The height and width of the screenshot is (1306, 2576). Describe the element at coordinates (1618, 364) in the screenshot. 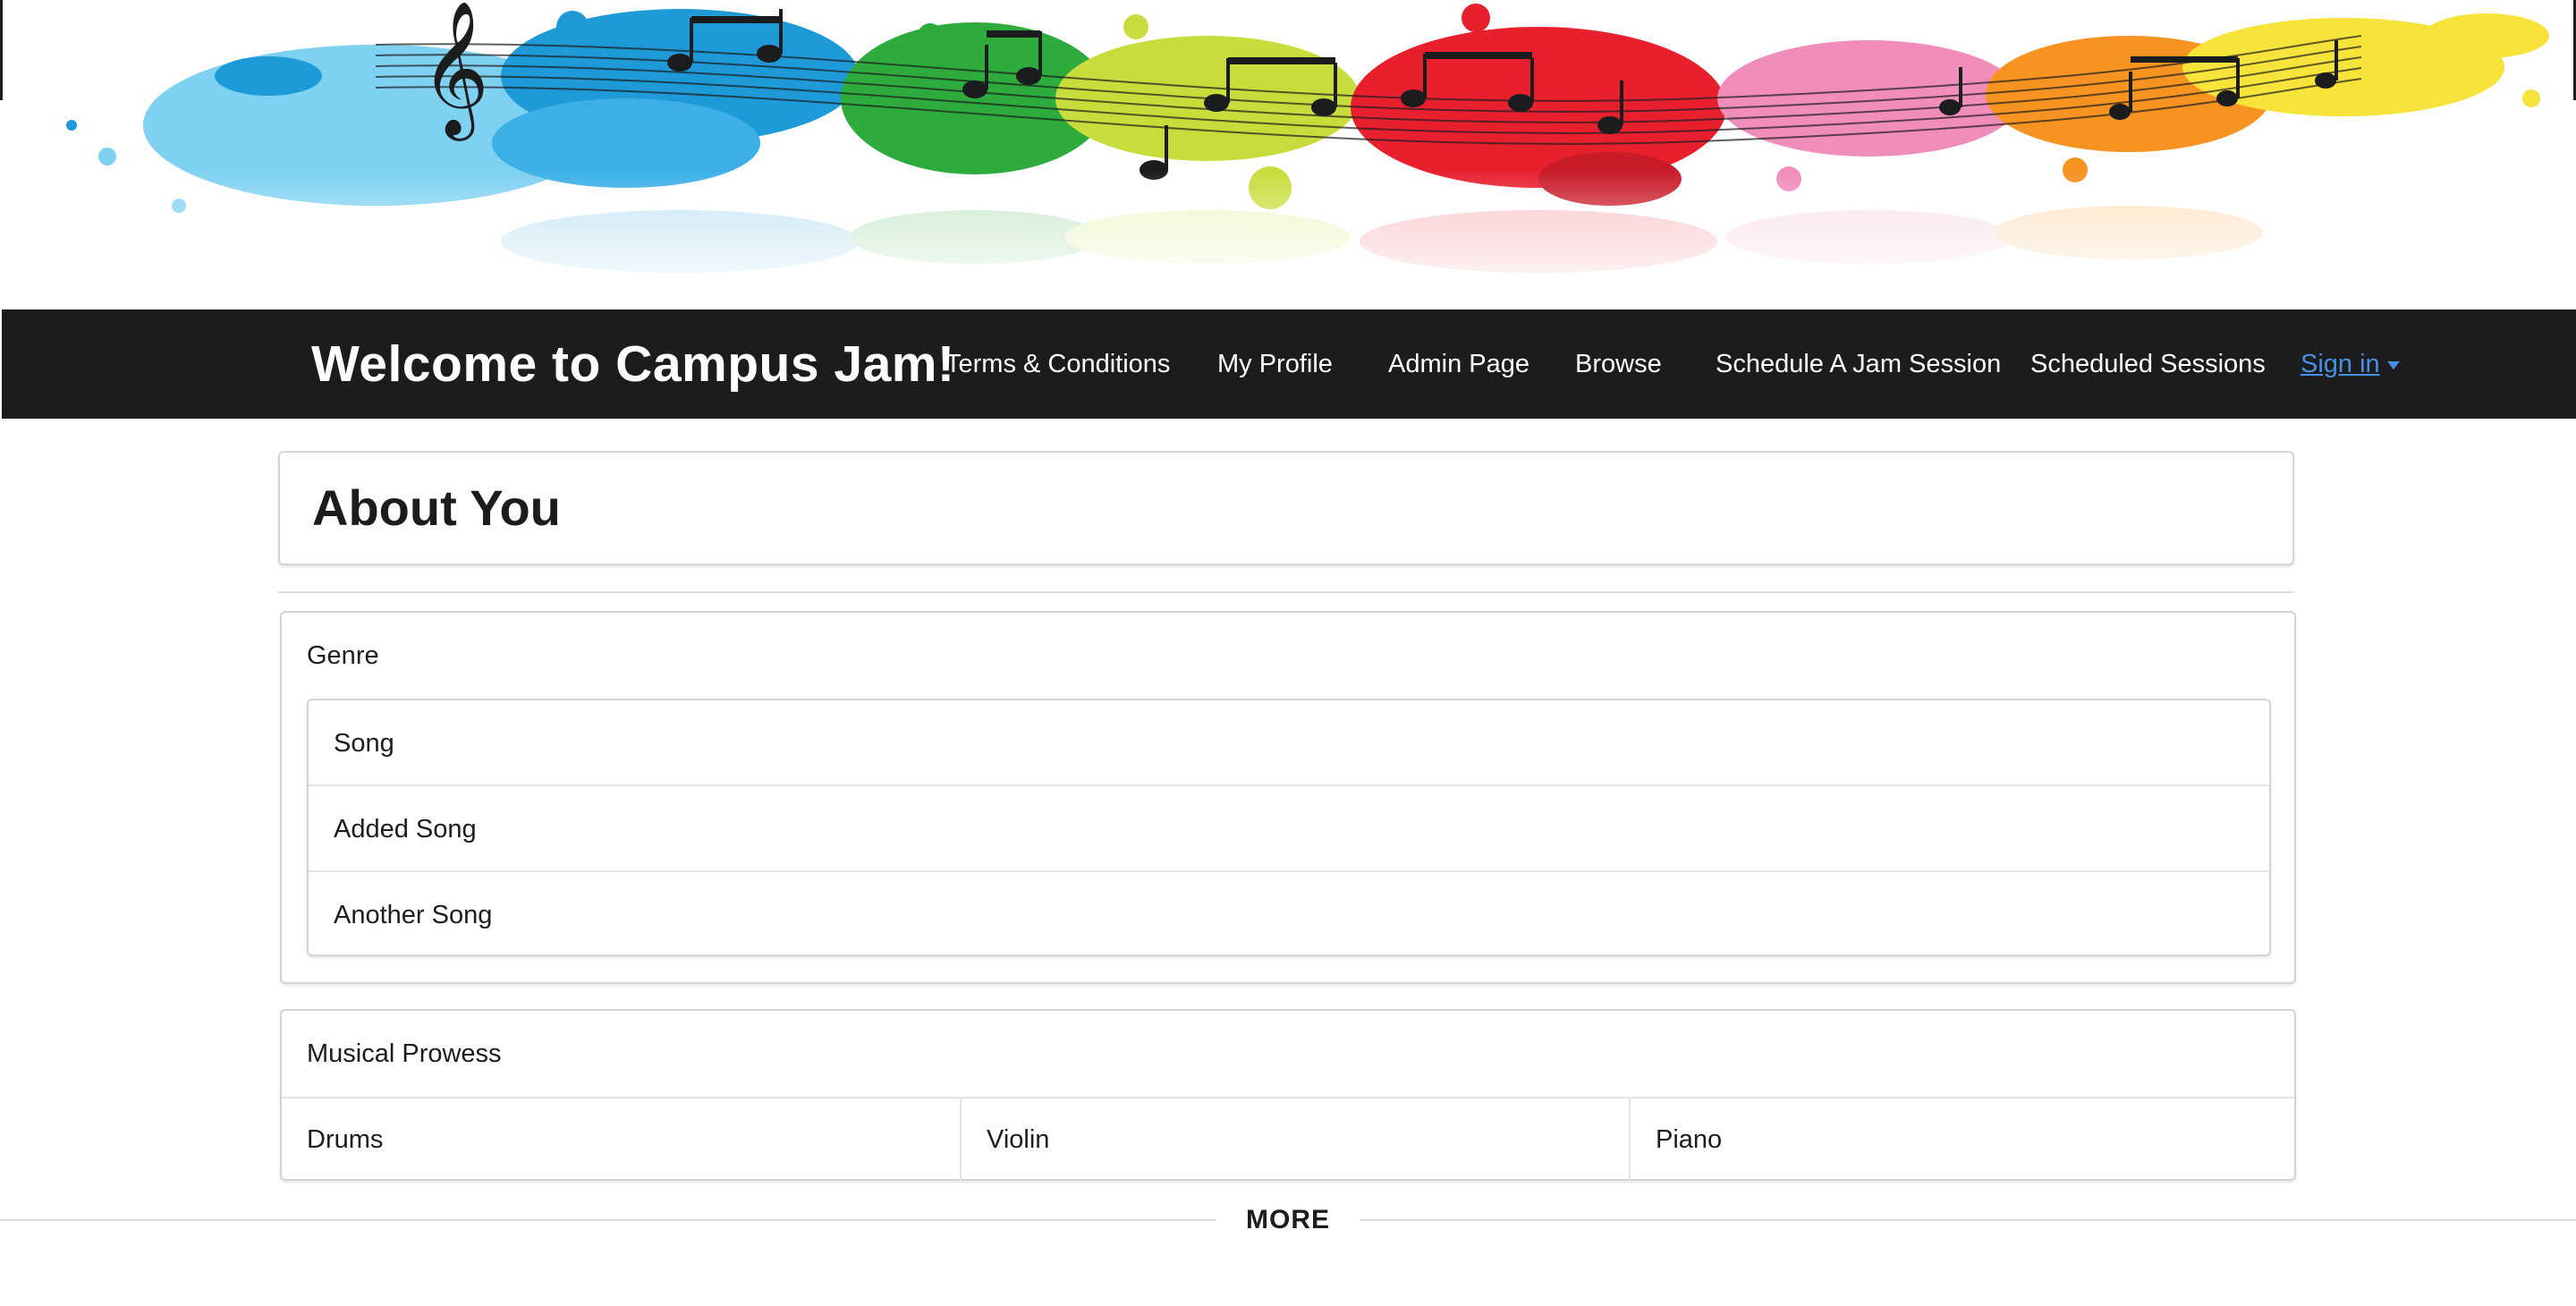

I see `nav-browse: Browse` at that location.